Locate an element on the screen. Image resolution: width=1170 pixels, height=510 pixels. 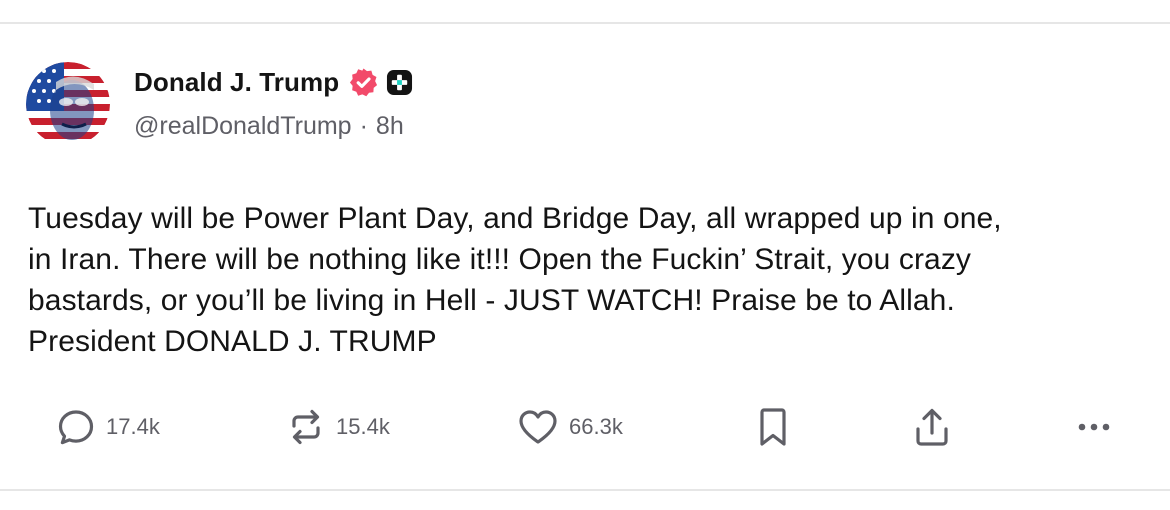
reply-icon is located at coordinates (76, 427).